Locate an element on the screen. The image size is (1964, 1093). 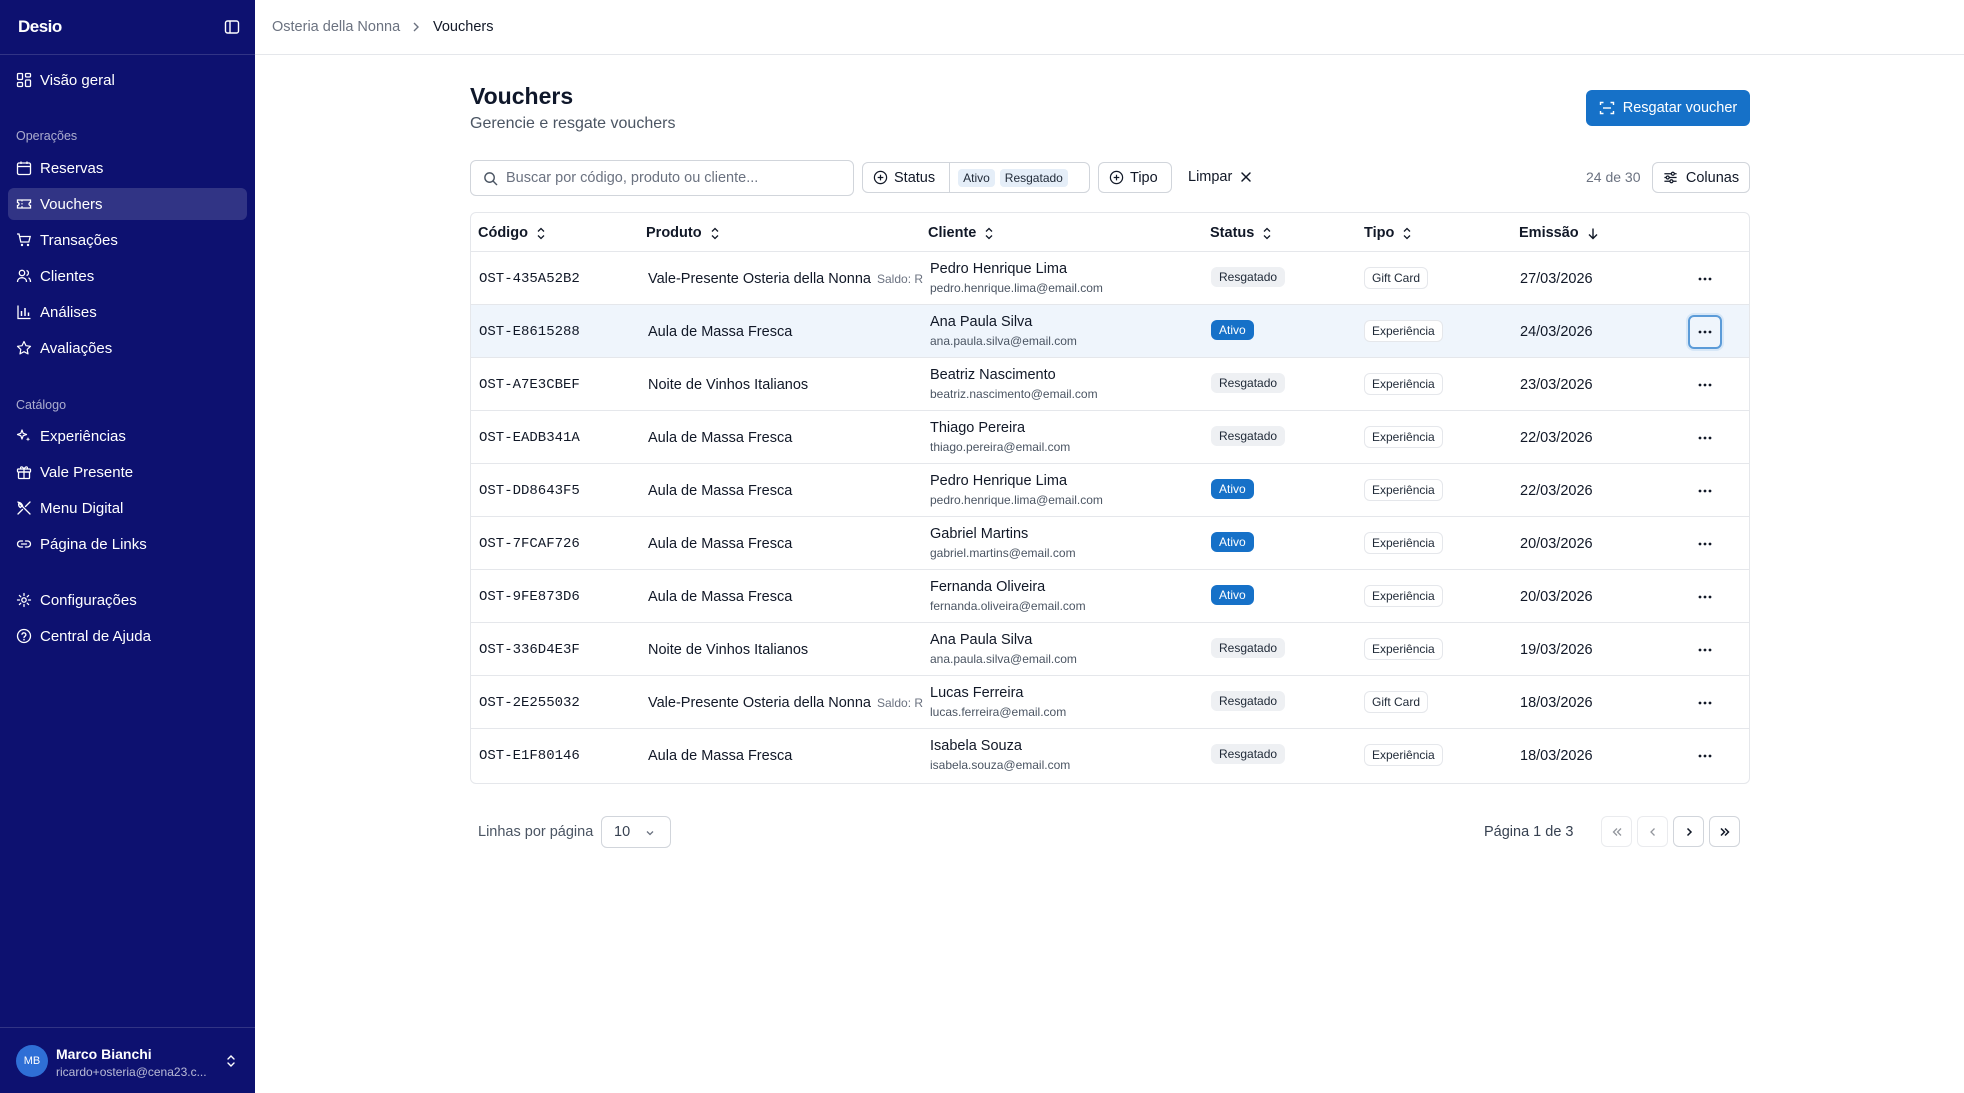
sidebar-item-experiencias: Experiências is located at coordinates (127, 436).